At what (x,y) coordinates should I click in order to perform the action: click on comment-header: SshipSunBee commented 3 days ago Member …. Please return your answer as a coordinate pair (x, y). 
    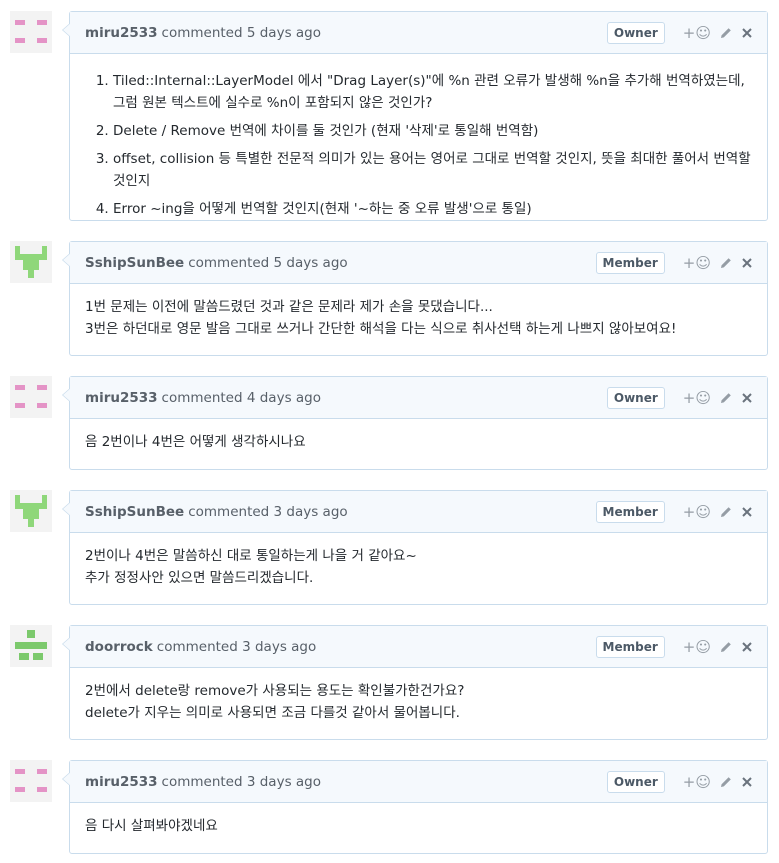
    Looking at the image, I should click on (418, 512).